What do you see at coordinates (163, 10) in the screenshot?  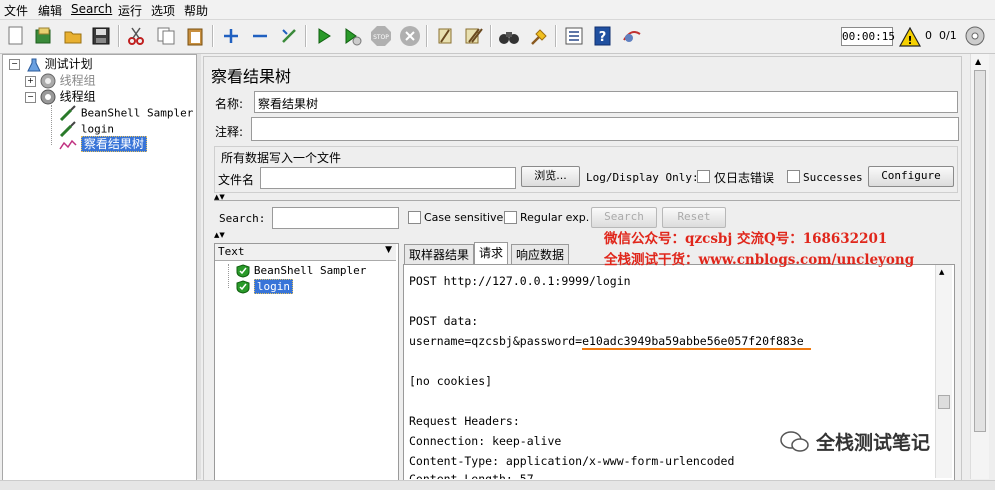 I see `menu-options: 选项` at bounding box center [163, 10].